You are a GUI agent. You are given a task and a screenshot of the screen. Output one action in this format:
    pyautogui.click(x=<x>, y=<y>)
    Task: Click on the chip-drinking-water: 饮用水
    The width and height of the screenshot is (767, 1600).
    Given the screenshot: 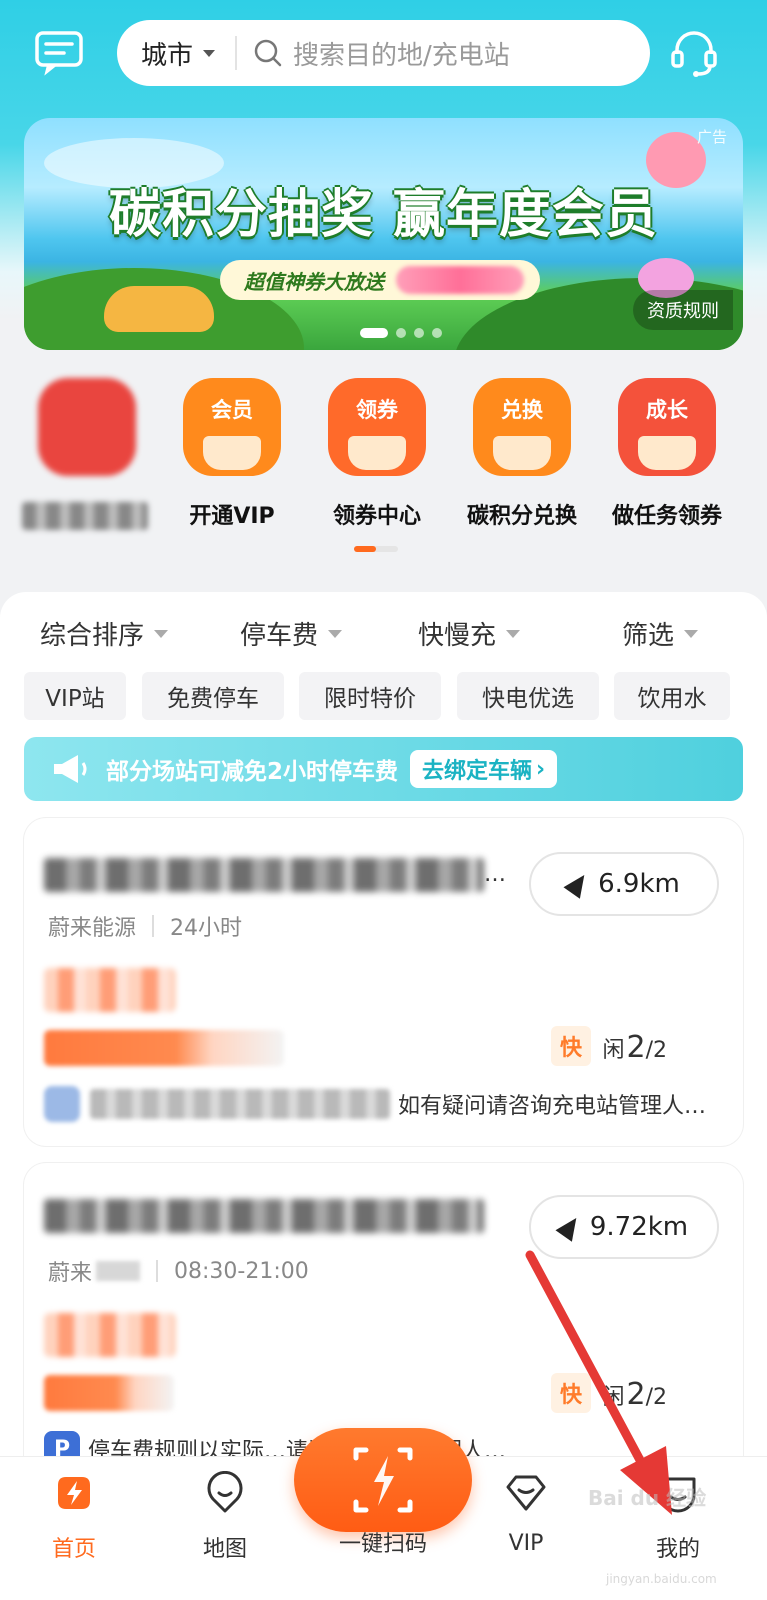 What is the action you would take?
    pyautogui.click(x=672, y=696)
    